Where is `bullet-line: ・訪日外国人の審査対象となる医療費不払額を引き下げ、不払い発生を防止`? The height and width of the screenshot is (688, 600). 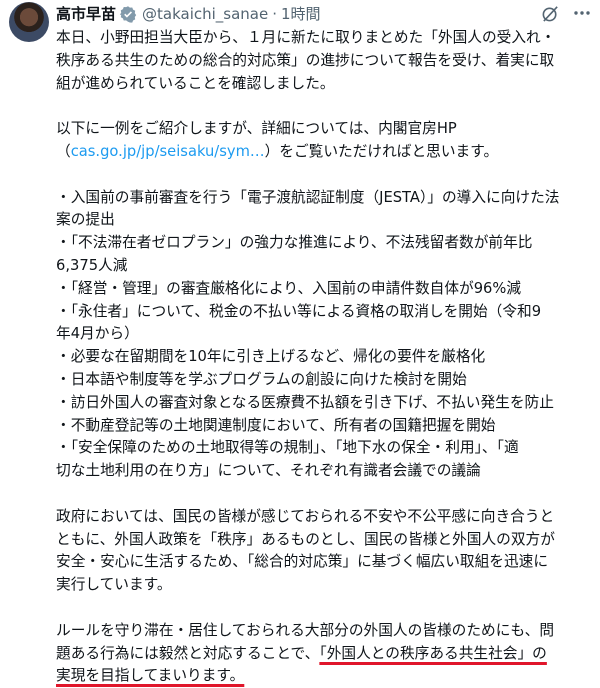
bullet-line: ・訪日外国人の審査対象となる医療費不払額を引き下げ、不払い発生を防止 is located at coordinates (305, 402).